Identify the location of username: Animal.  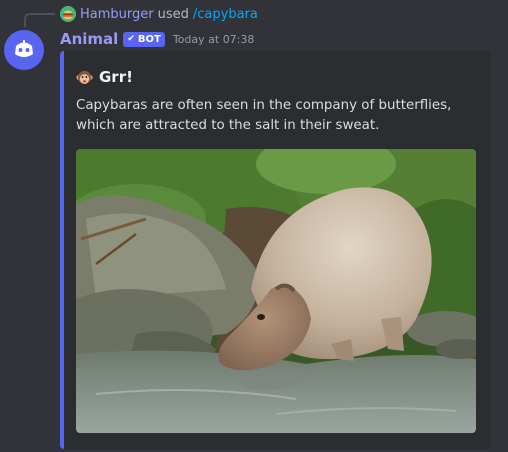
(89, 39).